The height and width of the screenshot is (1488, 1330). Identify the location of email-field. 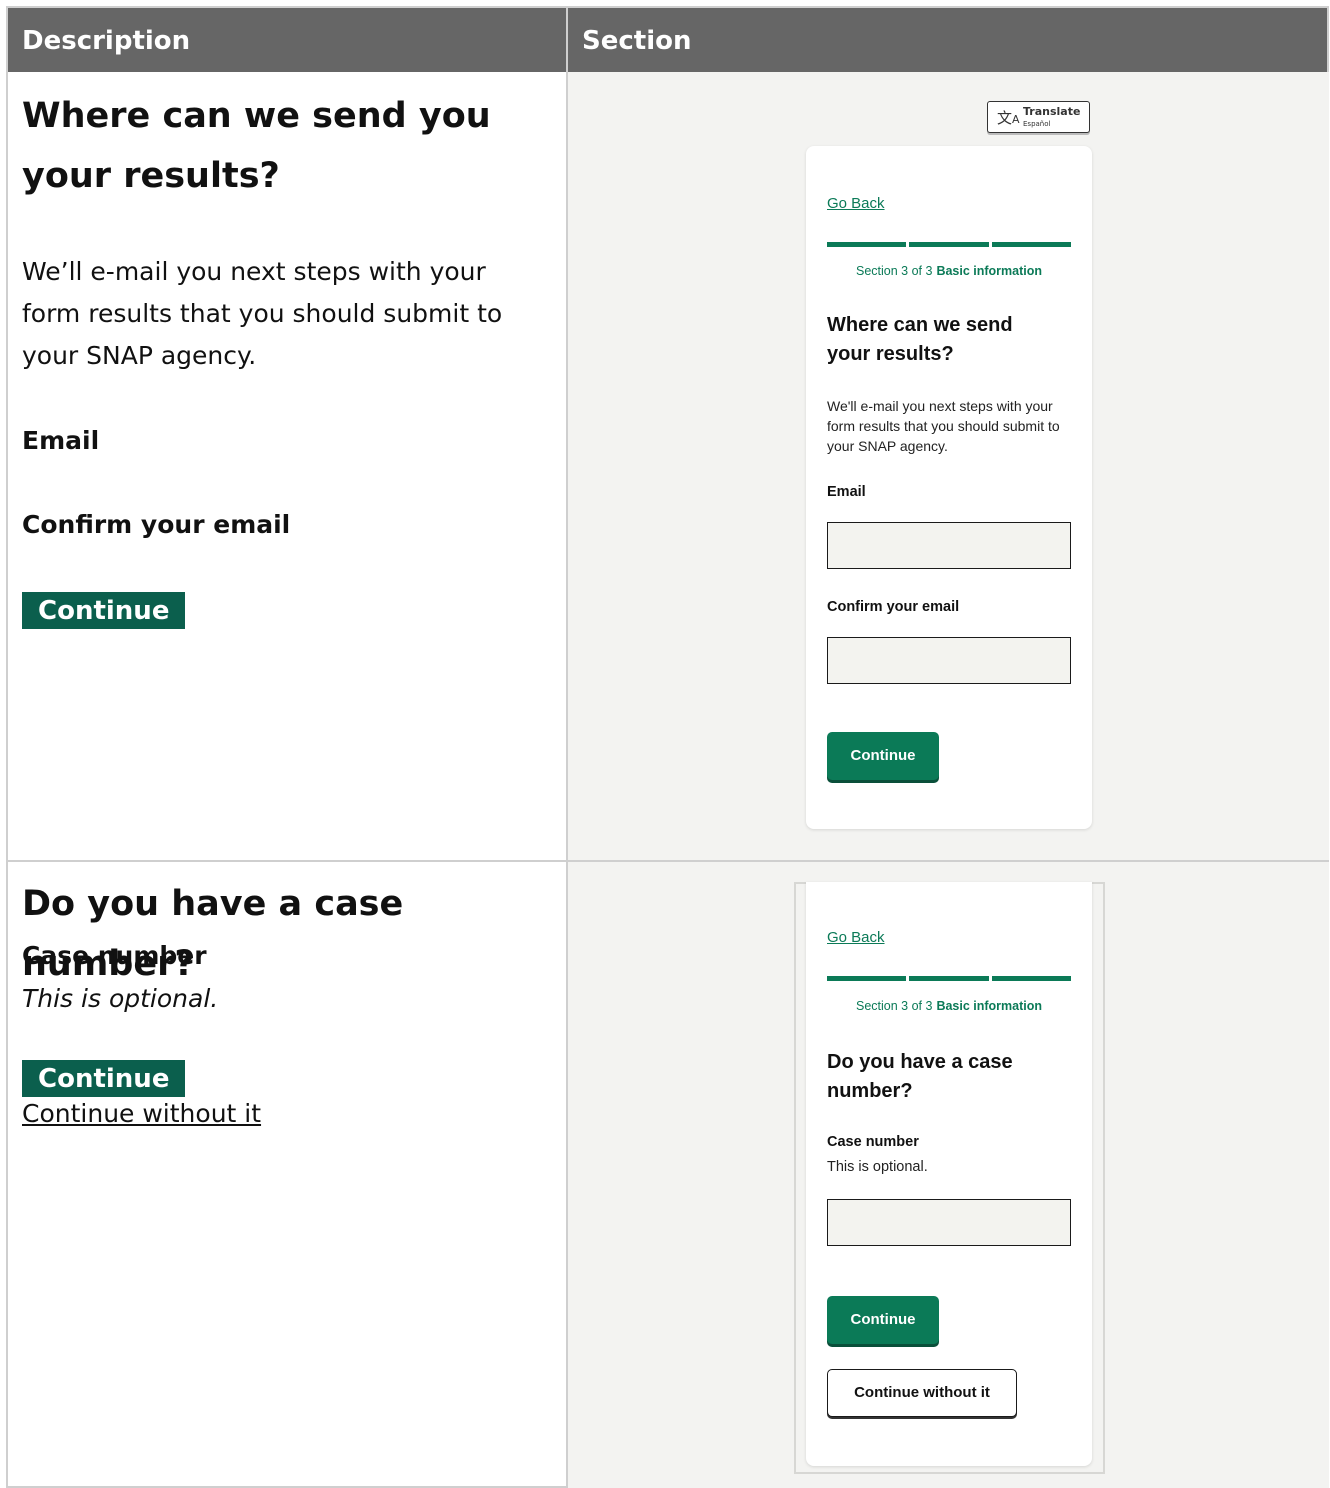
(949, 545).